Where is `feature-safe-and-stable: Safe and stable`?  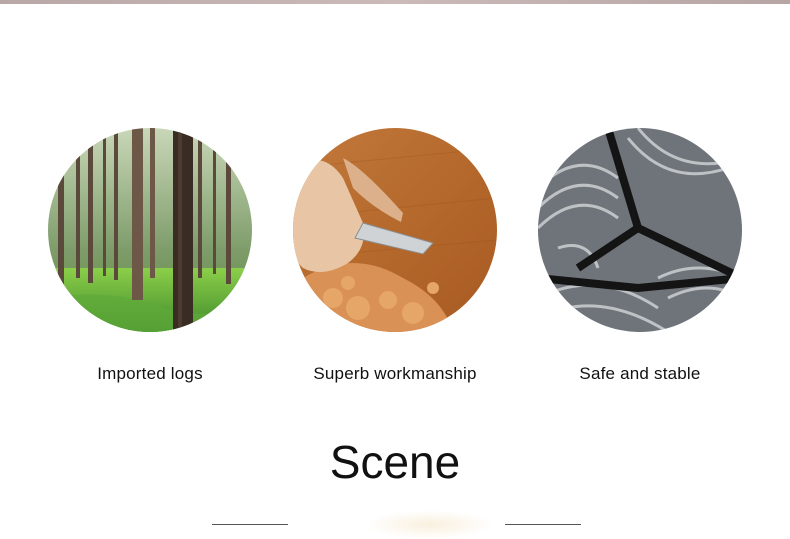 feature-safe-and-stable: Safe and stable is located at coordinates (640, 255).